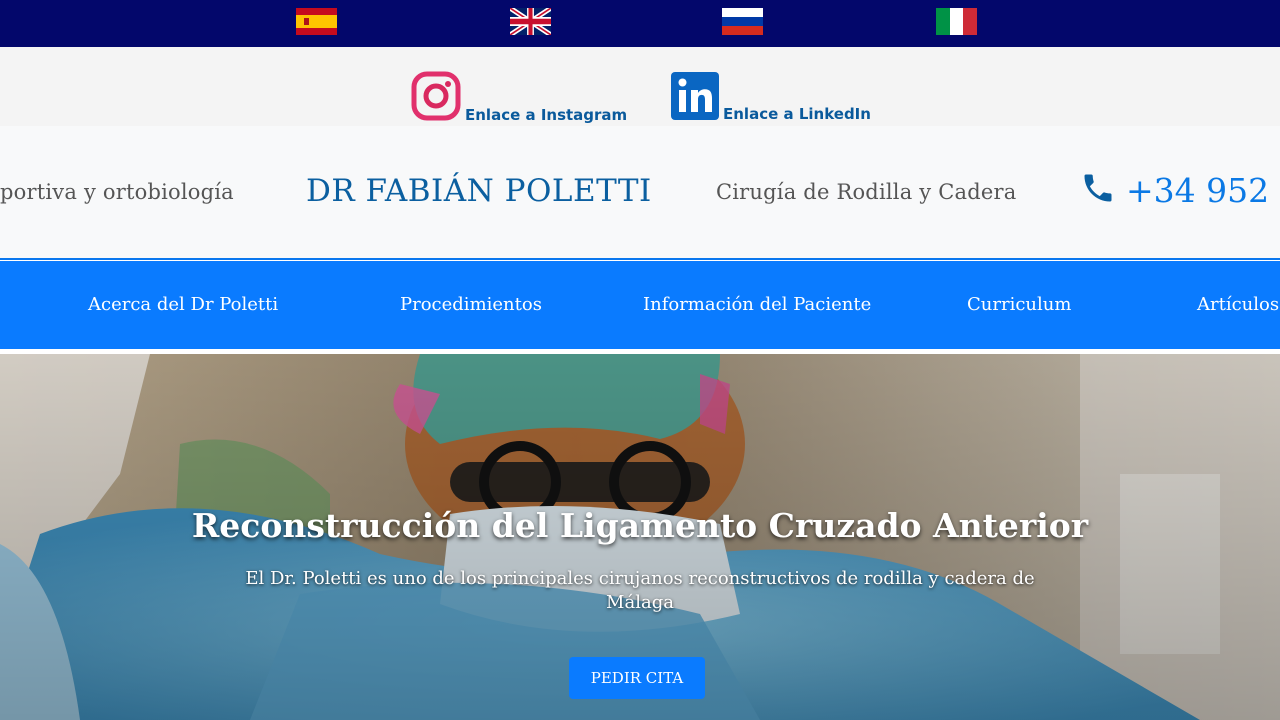 This screenshot has width=1280, height=720. I want to click on instagram-icon, so click(436, 98).